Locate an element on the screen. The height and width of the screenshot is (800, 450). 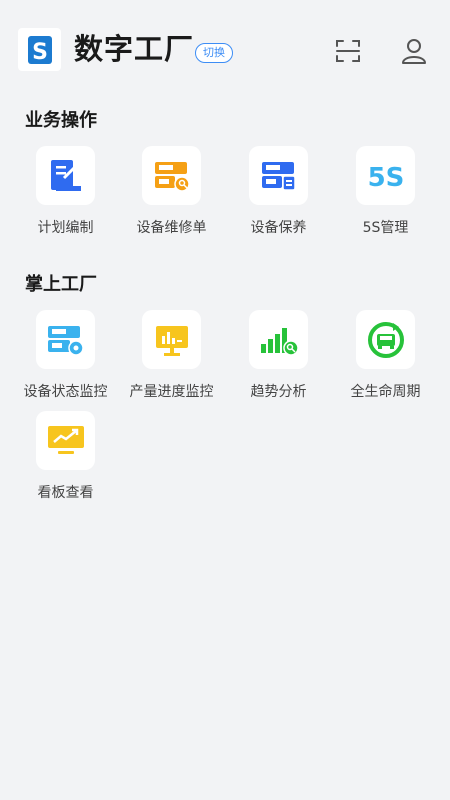
grid-item-equipment-maintenance: 设备保养 is located at coordinates (278, 191).